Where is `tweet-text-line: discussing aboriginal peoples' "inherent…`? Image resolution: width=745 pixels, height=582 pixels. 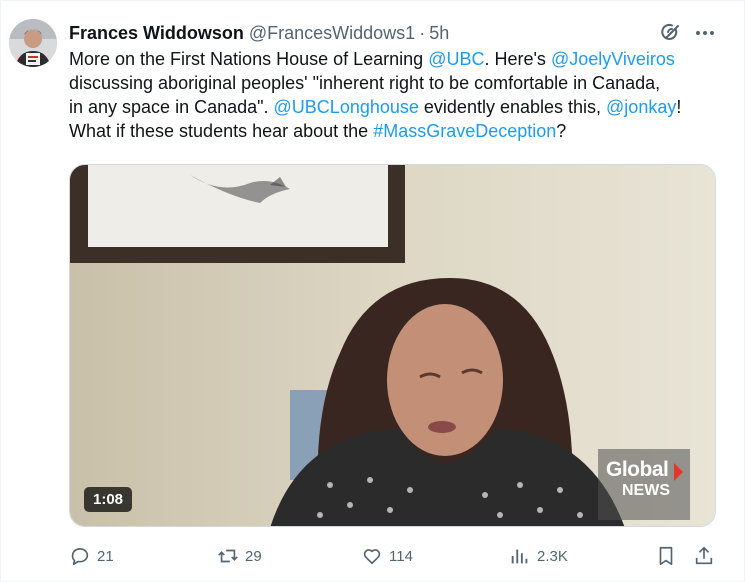 tweet-text-line: discussing aboriginal peoples' "inherent… is located at coordinates (399, 83).